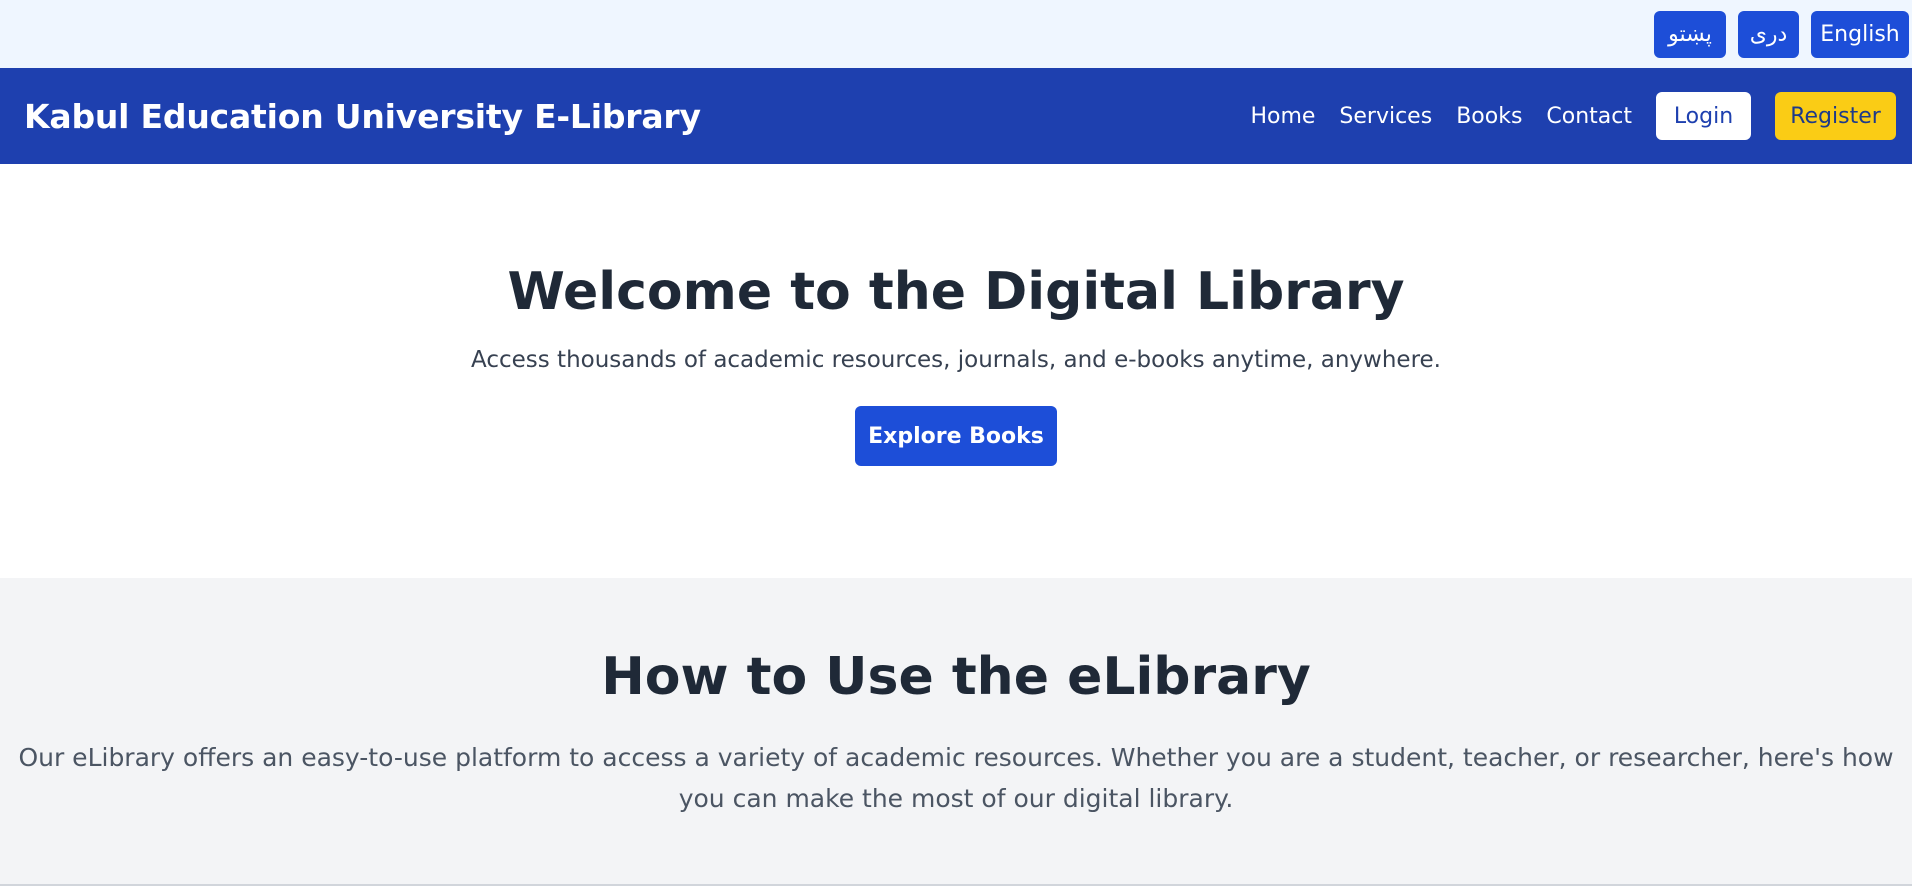  I want to click on nav-link-home: Home, so click(1282, 116).